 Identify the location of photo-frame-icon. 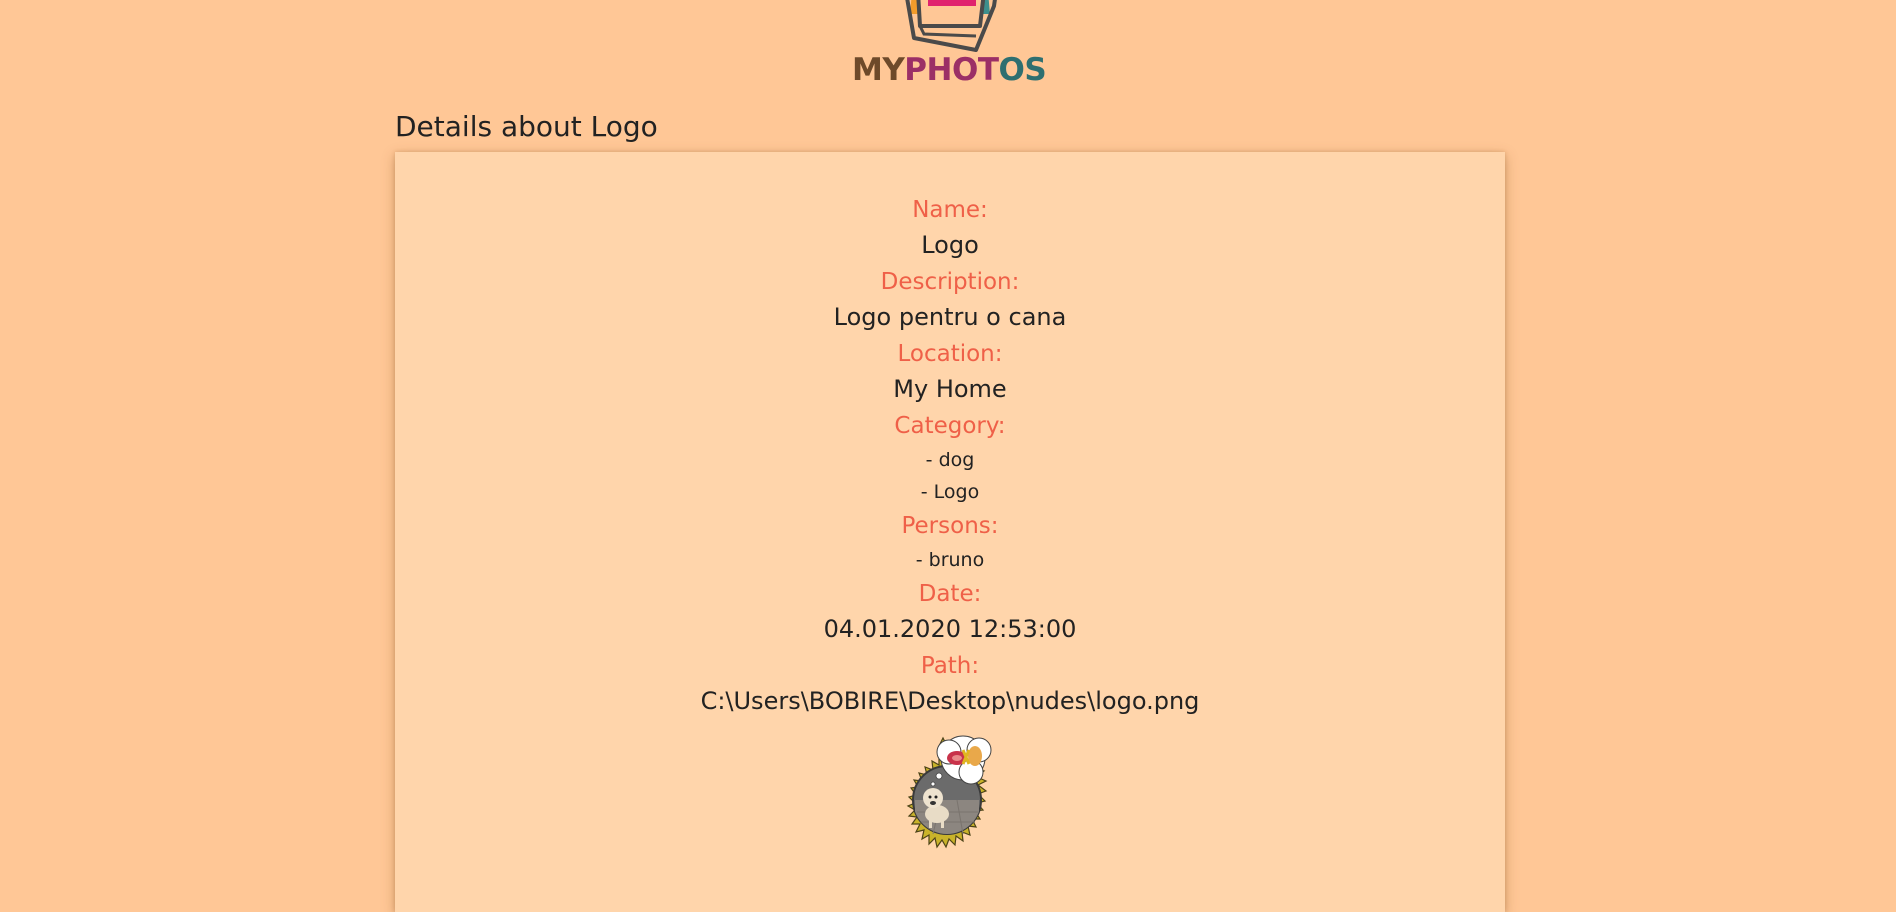
(951, 26).